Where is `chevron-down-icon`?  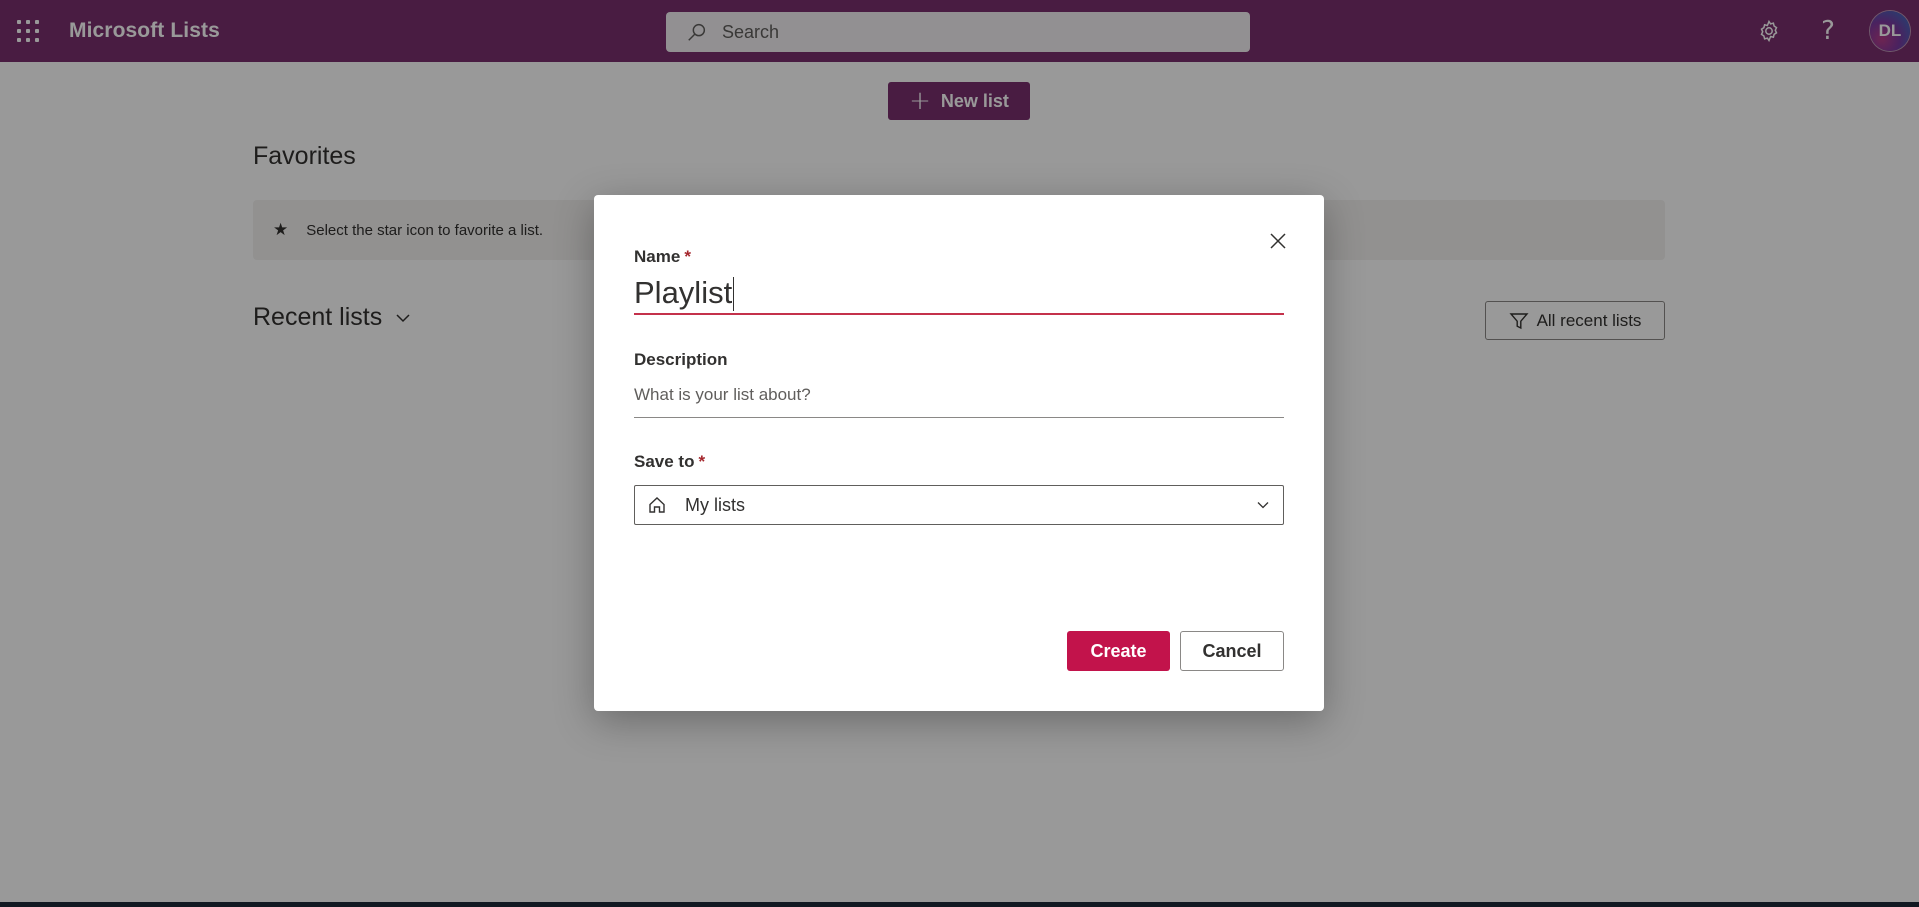 chevron-down-icon is located at coordinates (1263, 505).